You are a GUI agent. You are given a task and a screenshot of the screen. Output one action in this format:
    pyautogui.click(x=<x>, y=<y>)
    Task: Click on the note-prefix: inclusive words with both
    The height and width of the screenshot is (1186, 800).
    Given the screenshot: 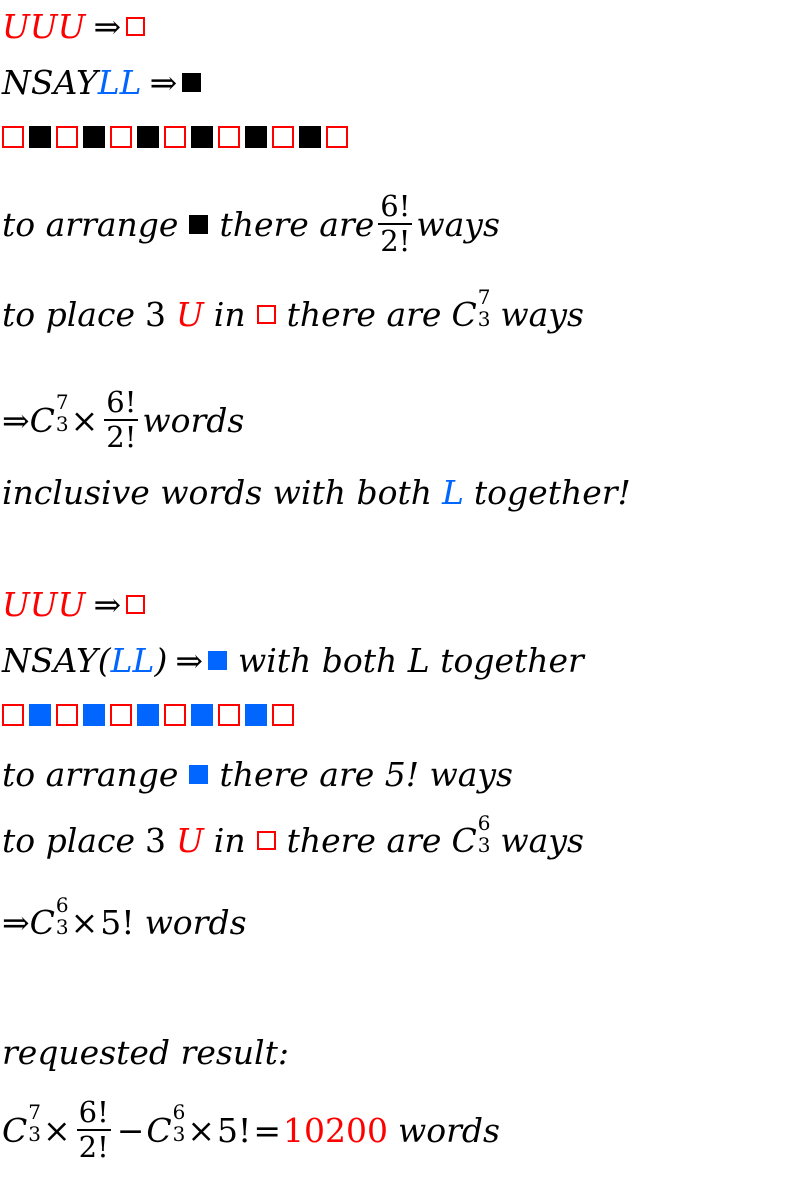 What is the action you would take?
    pyautogui.click(x=217, y=492)
    